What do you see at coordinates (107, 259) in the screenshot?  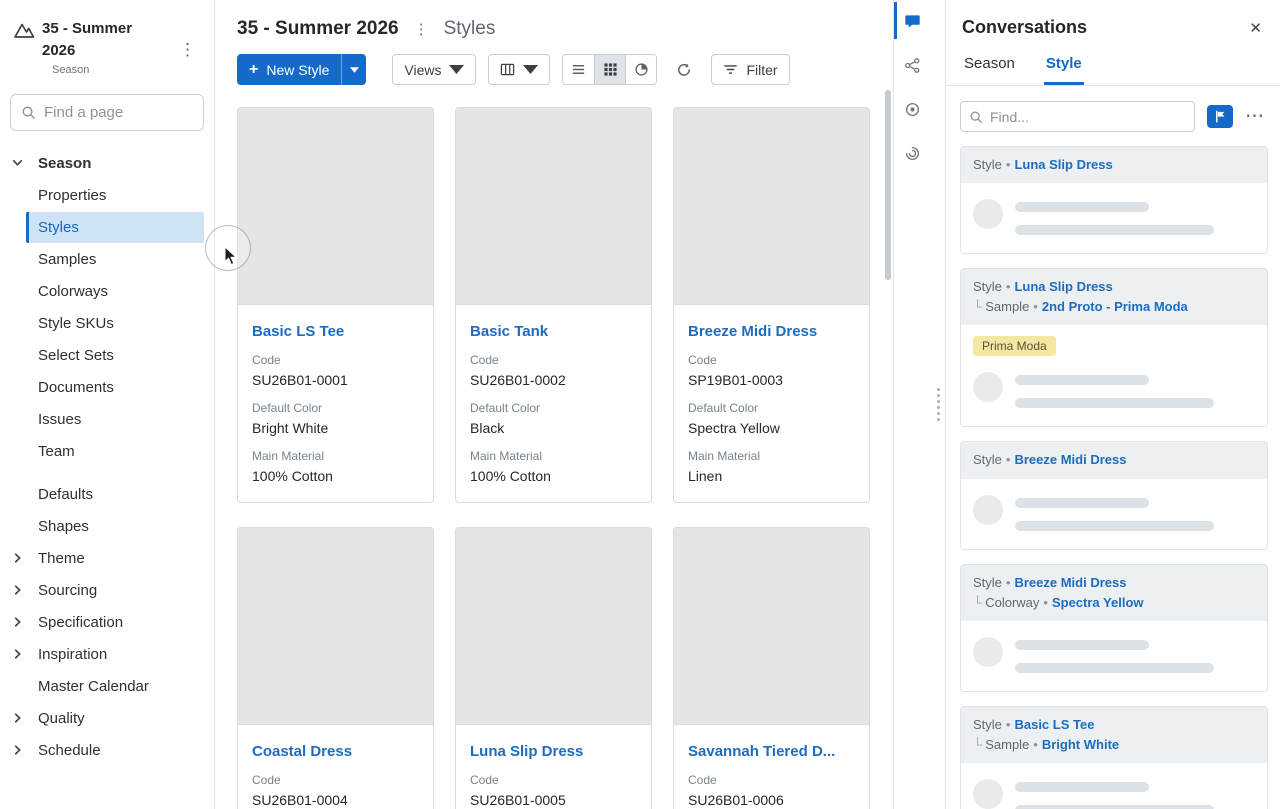 I see `sidebar-item-samples: Samples` at bounding box center [107, 259].